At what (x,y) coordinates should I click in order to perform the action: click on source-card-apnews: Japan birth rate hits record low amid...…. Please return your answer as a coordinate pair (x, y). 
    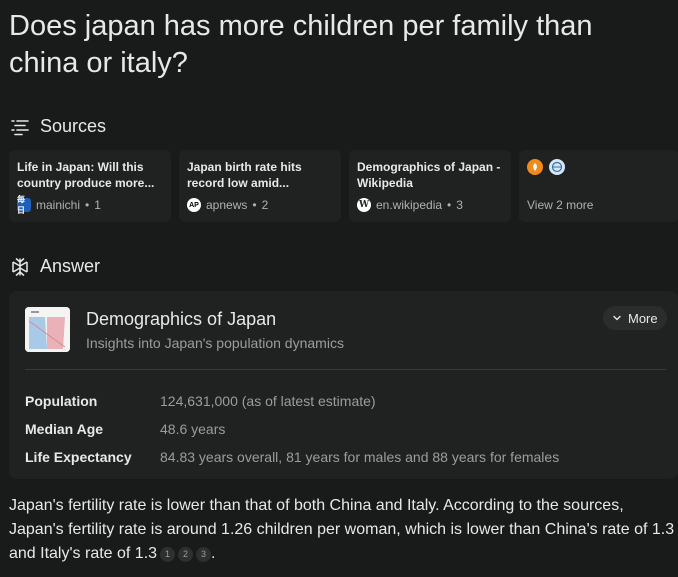
    Looking at the image, I should click on (260, 186).